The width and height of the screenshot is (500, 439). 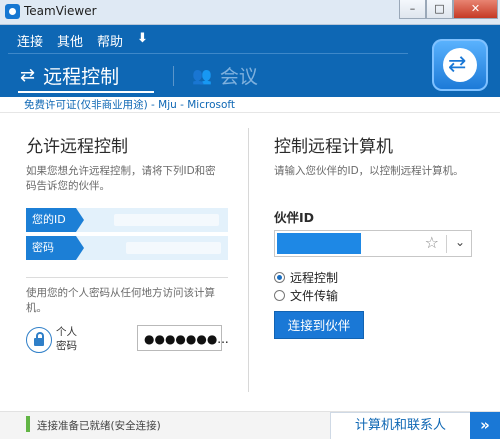 I want to click on window-title: TeamViewer, so click(x=60, y=11).